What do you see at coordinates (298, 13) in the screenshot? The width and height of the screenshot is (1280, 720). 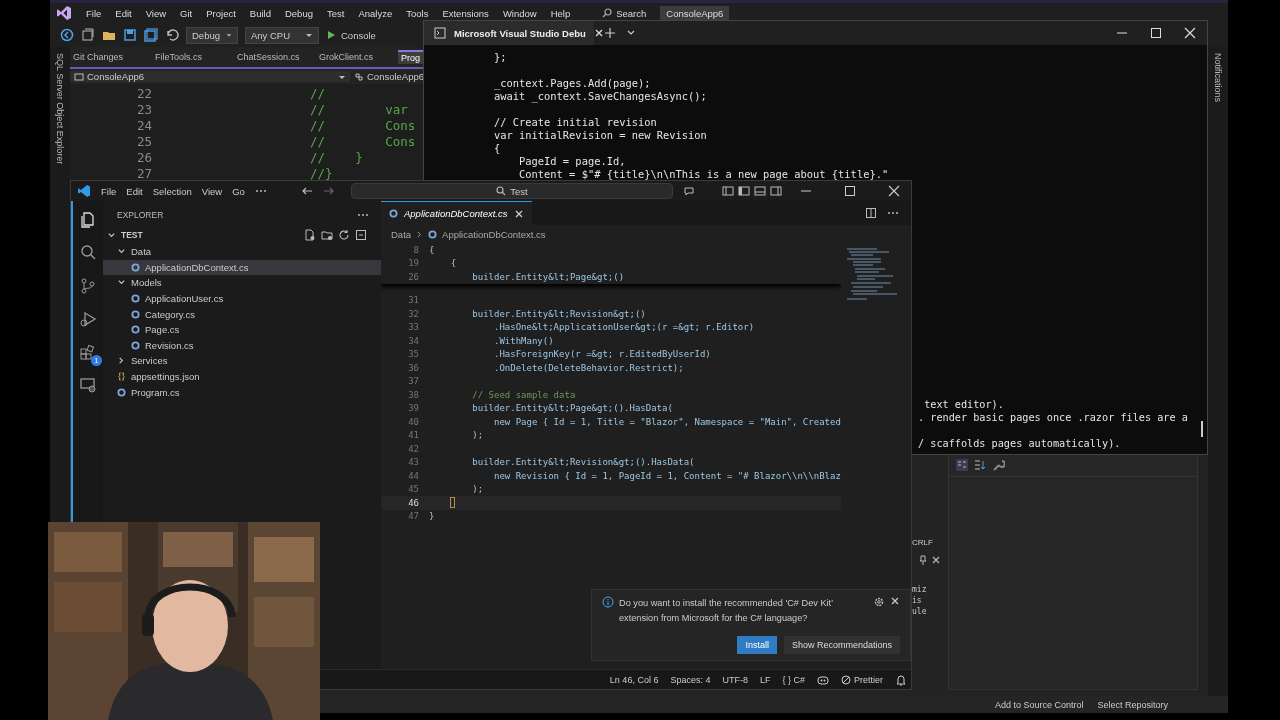 I see `menu-item: Debug` at bounding box center [298, 13].